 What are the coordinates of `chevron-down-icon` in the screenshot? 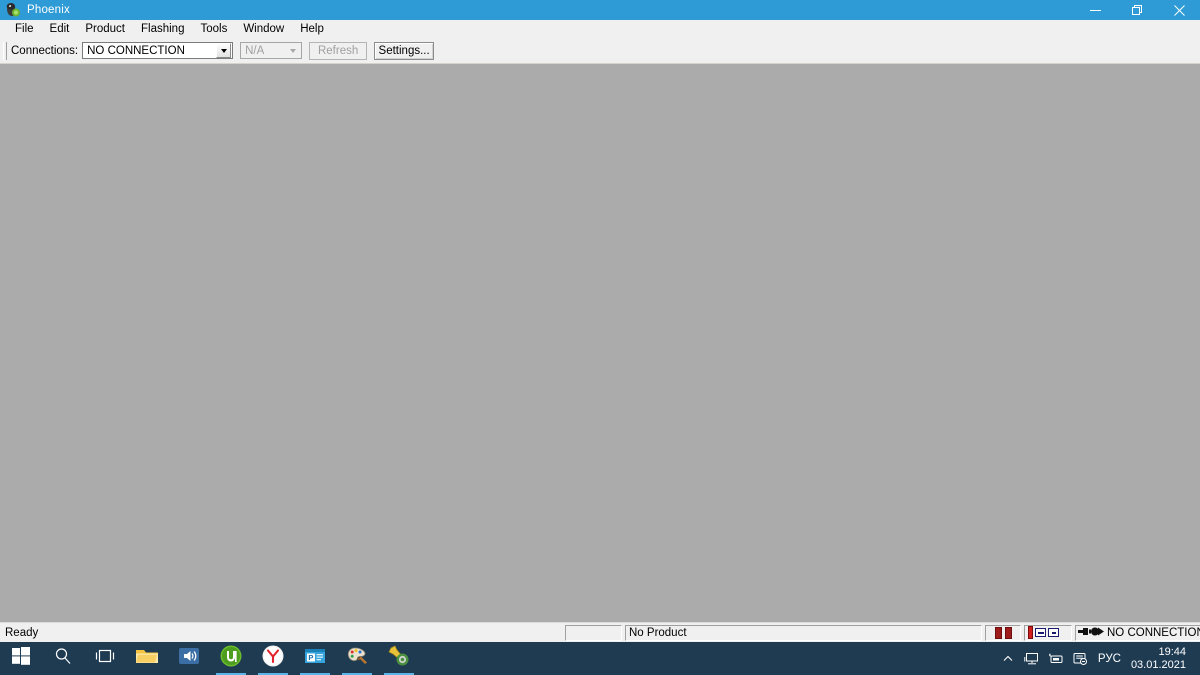 It's located at (224, 50).